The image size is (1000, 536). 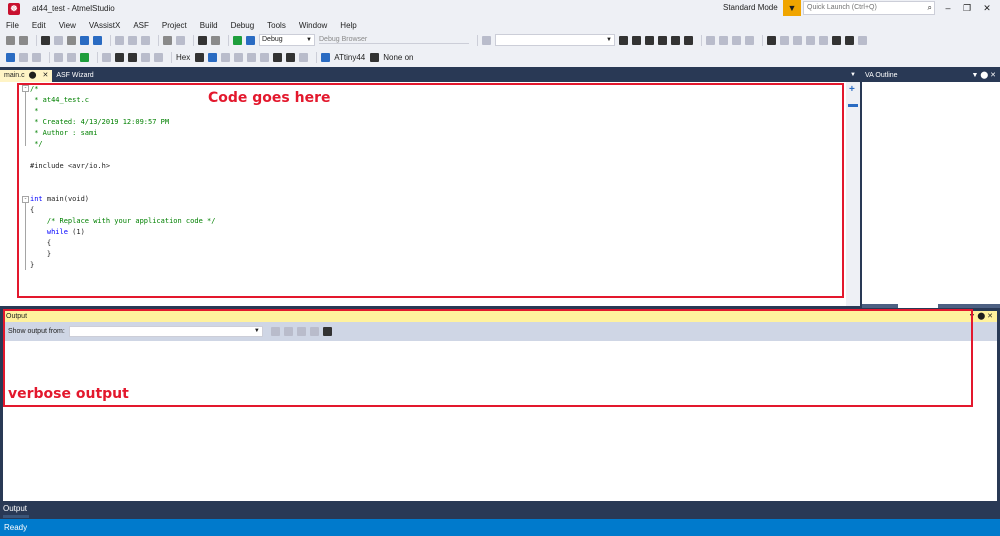 I want to click on debug-pause-icon, so click(x=10, y=57).